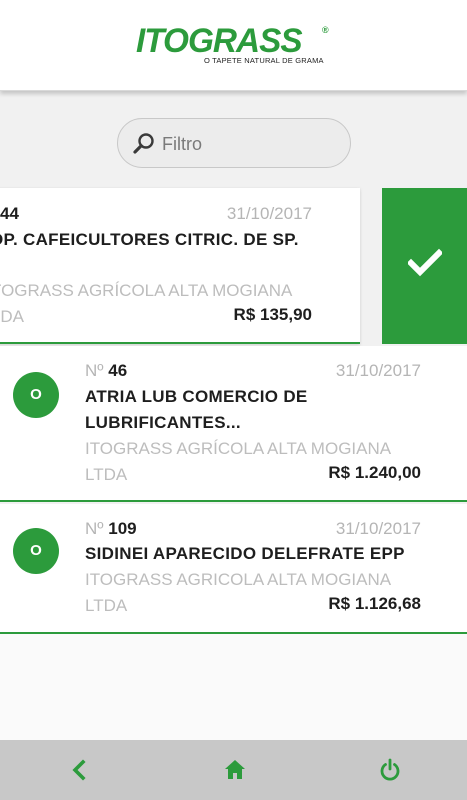  Describe the element at coordinates (425, 262) in the screenshot. I see `check-icon` at that location.